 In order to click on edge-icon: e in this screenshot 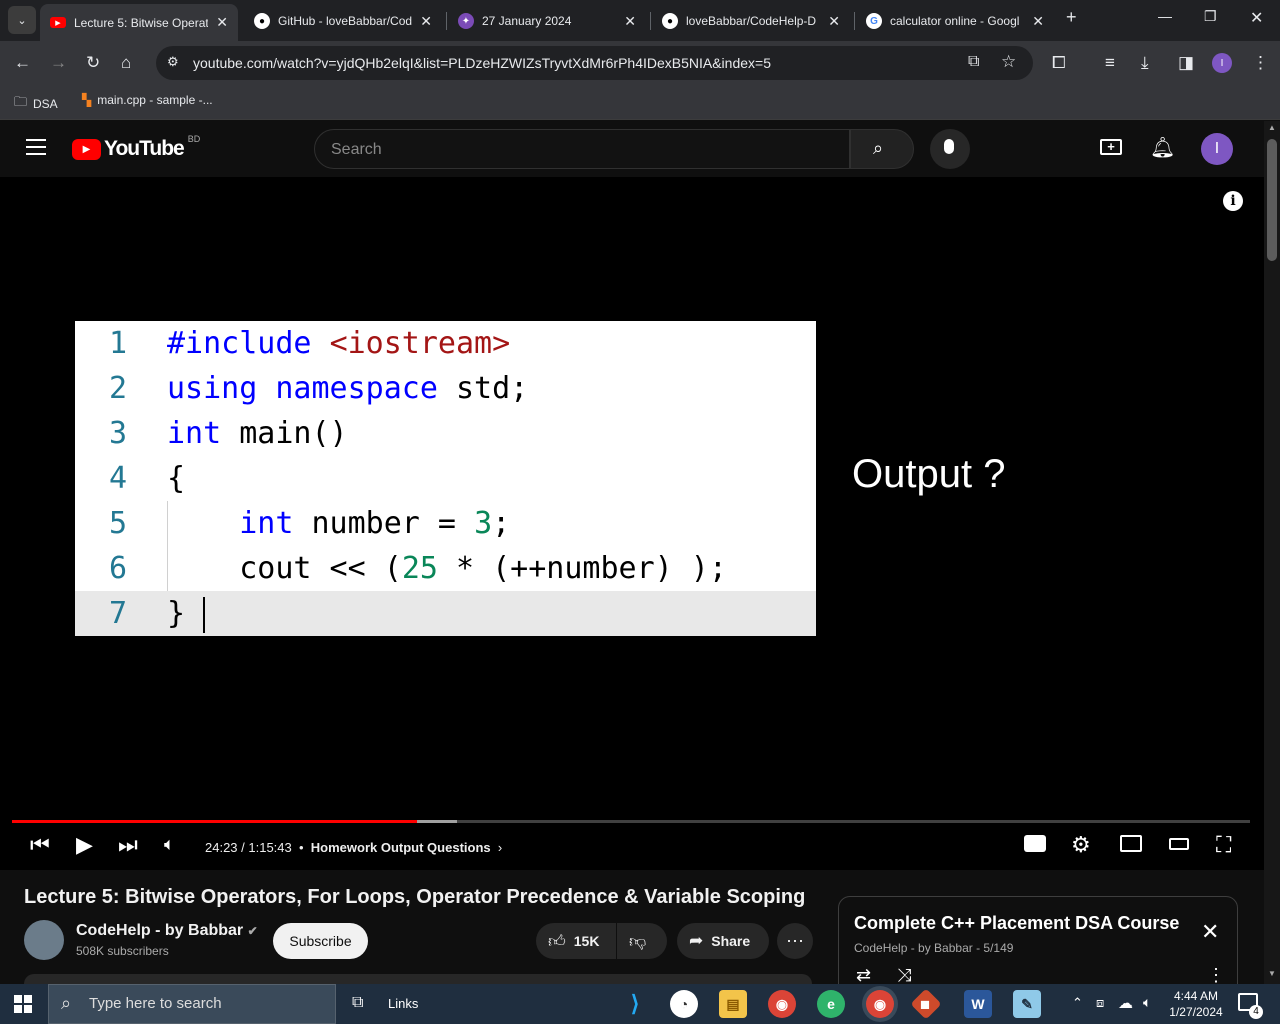, I will do `click(831, 1004)`.